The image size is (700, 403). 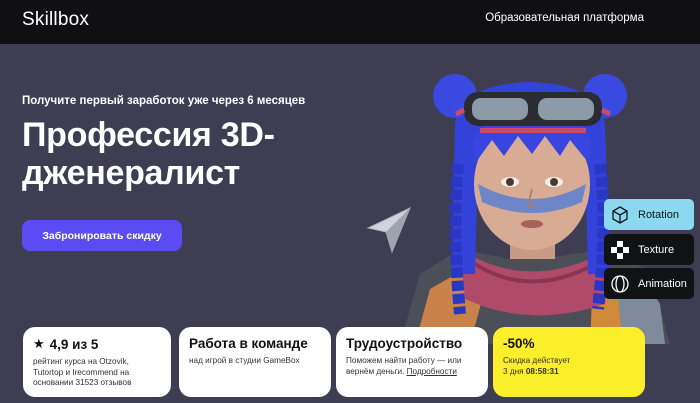 What do you see at coordinates (248, 343) in the screenshot?
I see `team-title: Работа в команде` at bounding box center [248, 343].